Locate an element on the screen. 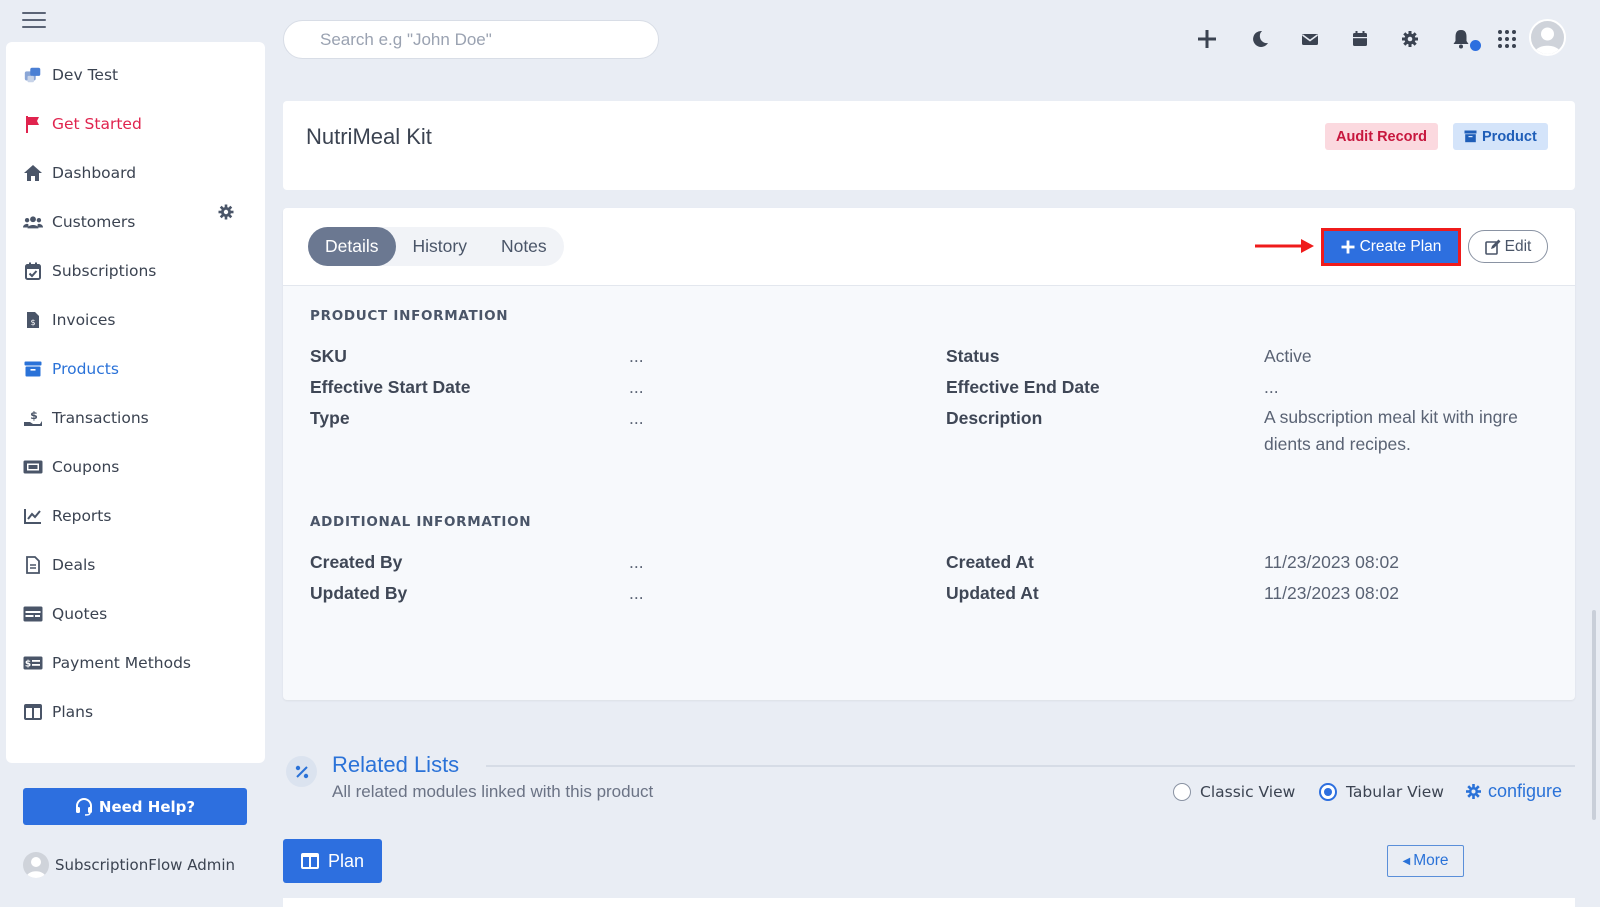 This screenshot has height=907, width=1600. calendar-icon is located at coordinates (1360, 39).